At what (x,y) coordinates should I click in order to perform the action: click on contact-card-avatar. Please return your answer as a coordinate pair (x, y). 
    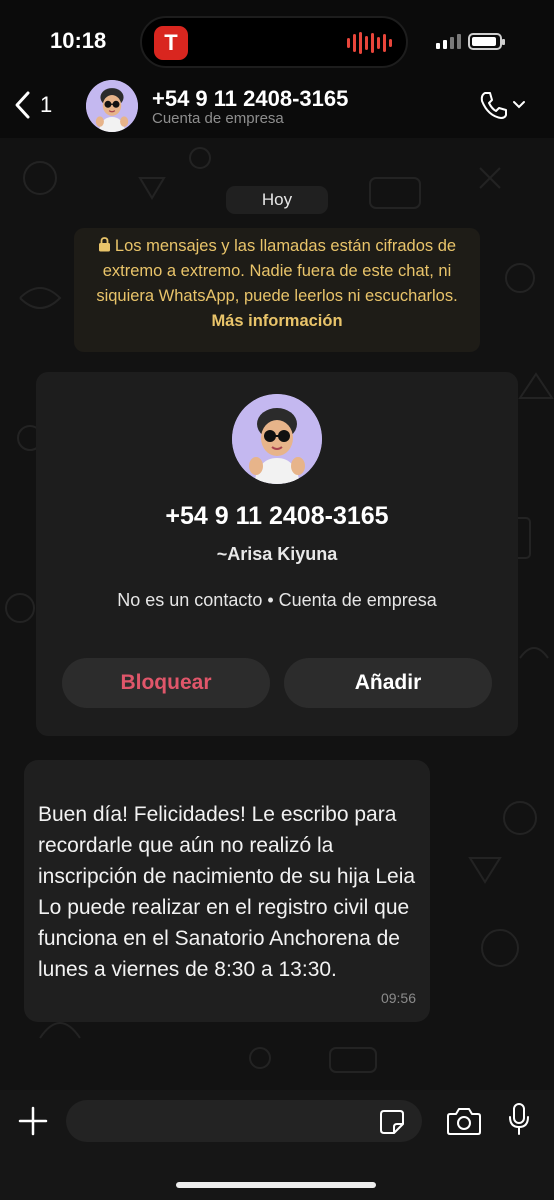
    Looking at the image, I should click on (277, 439).